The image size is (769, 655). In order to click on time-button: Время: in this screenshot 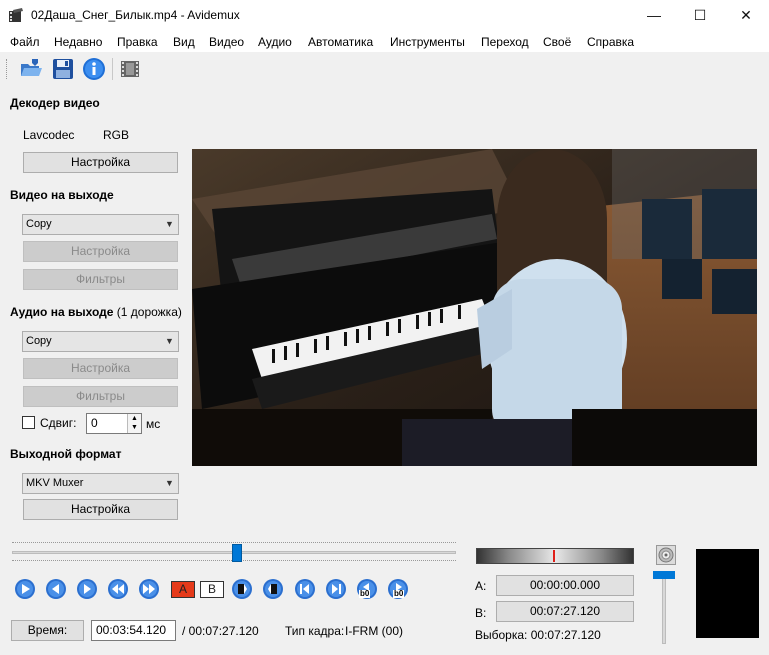, I will do `click(47, 630)`.